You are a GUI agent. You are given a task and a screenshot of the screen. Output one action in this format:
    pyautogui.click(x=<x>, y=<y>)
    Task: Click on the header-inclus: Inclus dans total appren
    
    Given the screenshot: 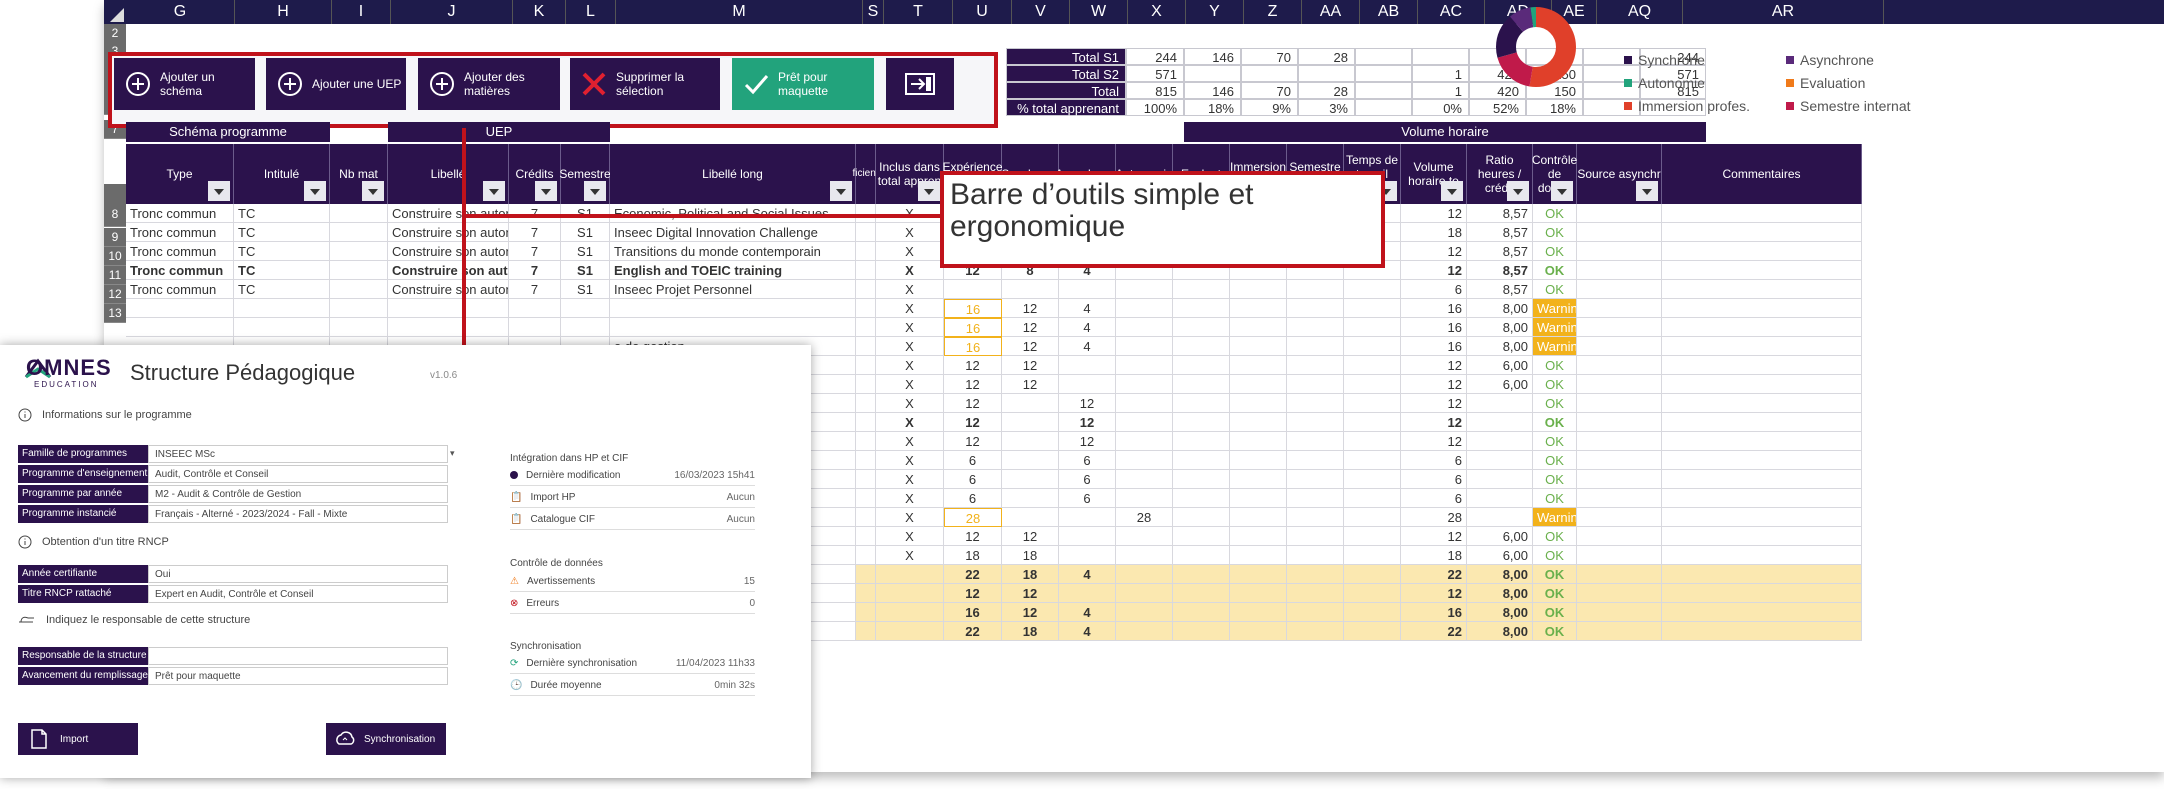 What is the action you would take?
    pyautogui.click(x=910, y=174)
    